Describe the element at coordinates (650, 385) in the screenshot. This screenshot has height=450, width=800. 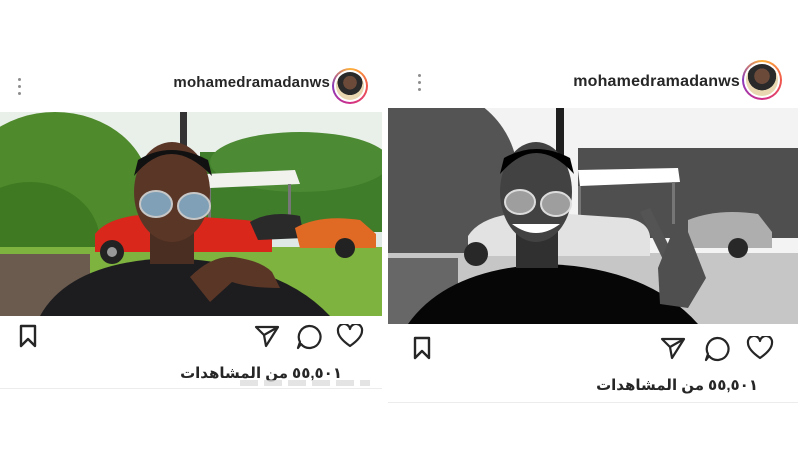
I see `views-label: من المشاهدات` at that location.